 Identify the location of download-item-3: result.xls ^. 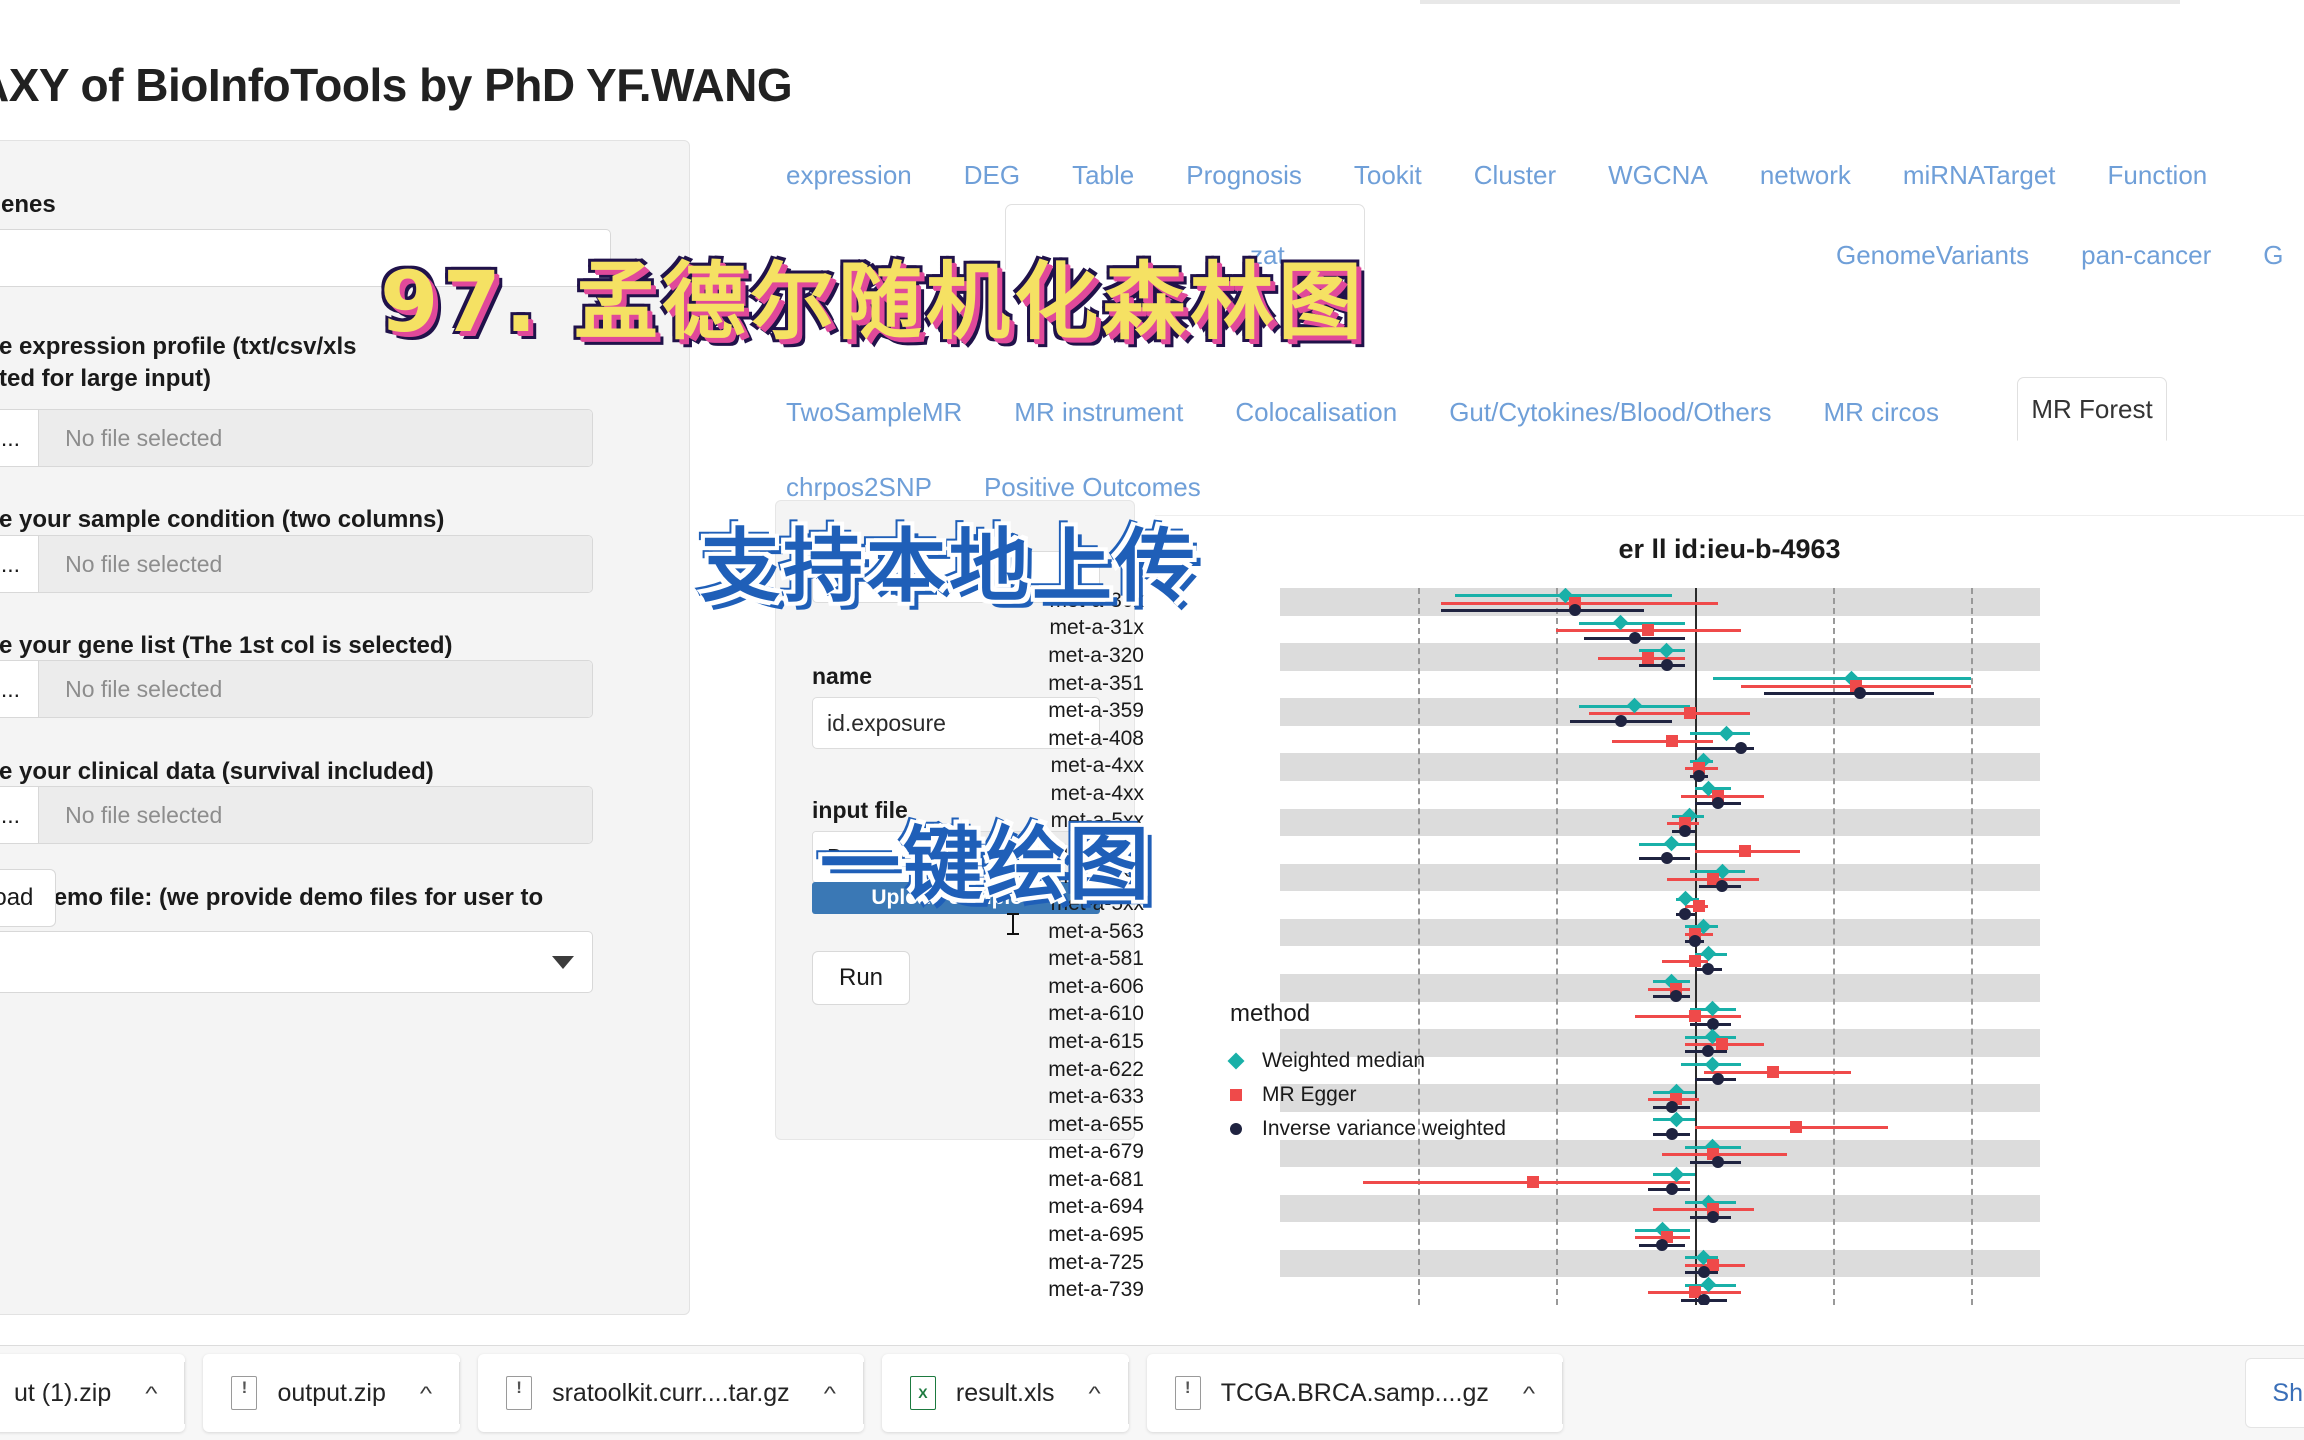
(1005, 1393).